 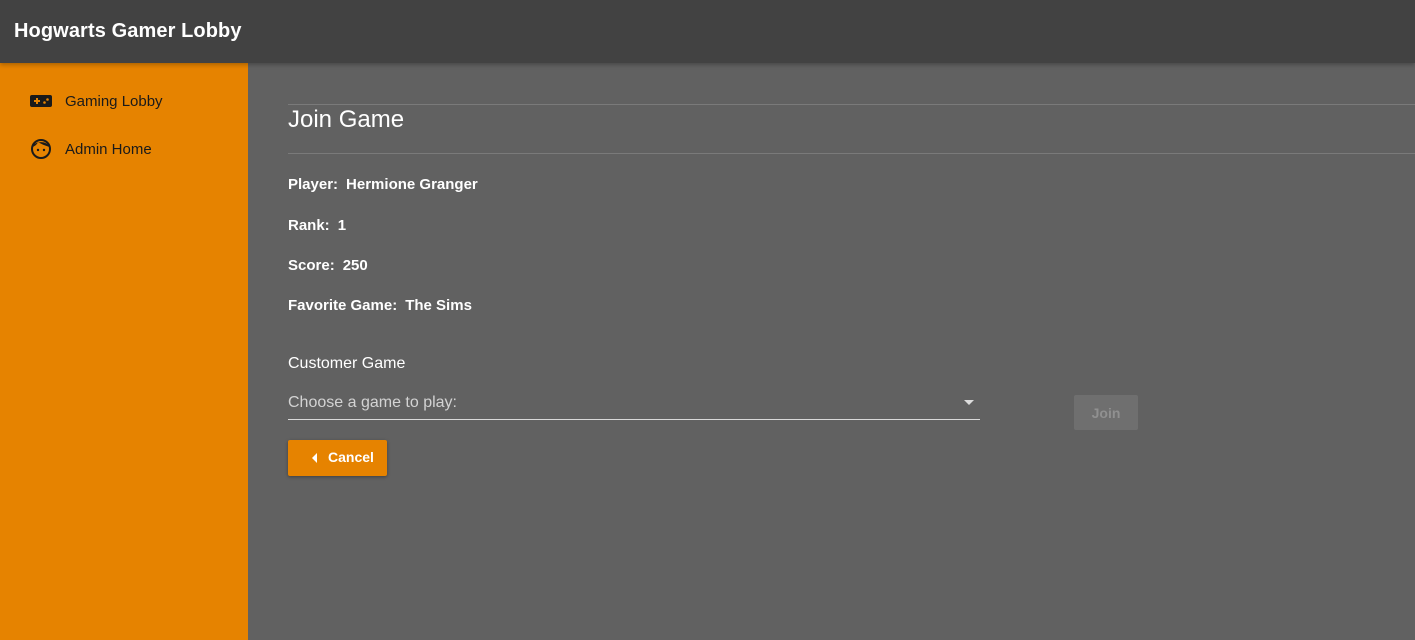 What do you see at coordinates (41, 101) in the screenshot?
I see `gamepad-icon` at bounding box center [41, 101].